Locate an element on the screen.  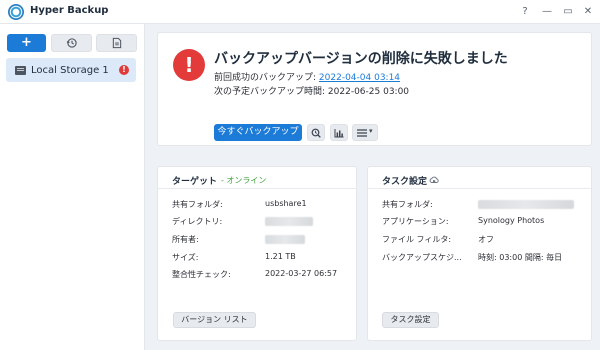
task-shared-folder-label: 共有フォルダ: is located at coordinates (407, 204).